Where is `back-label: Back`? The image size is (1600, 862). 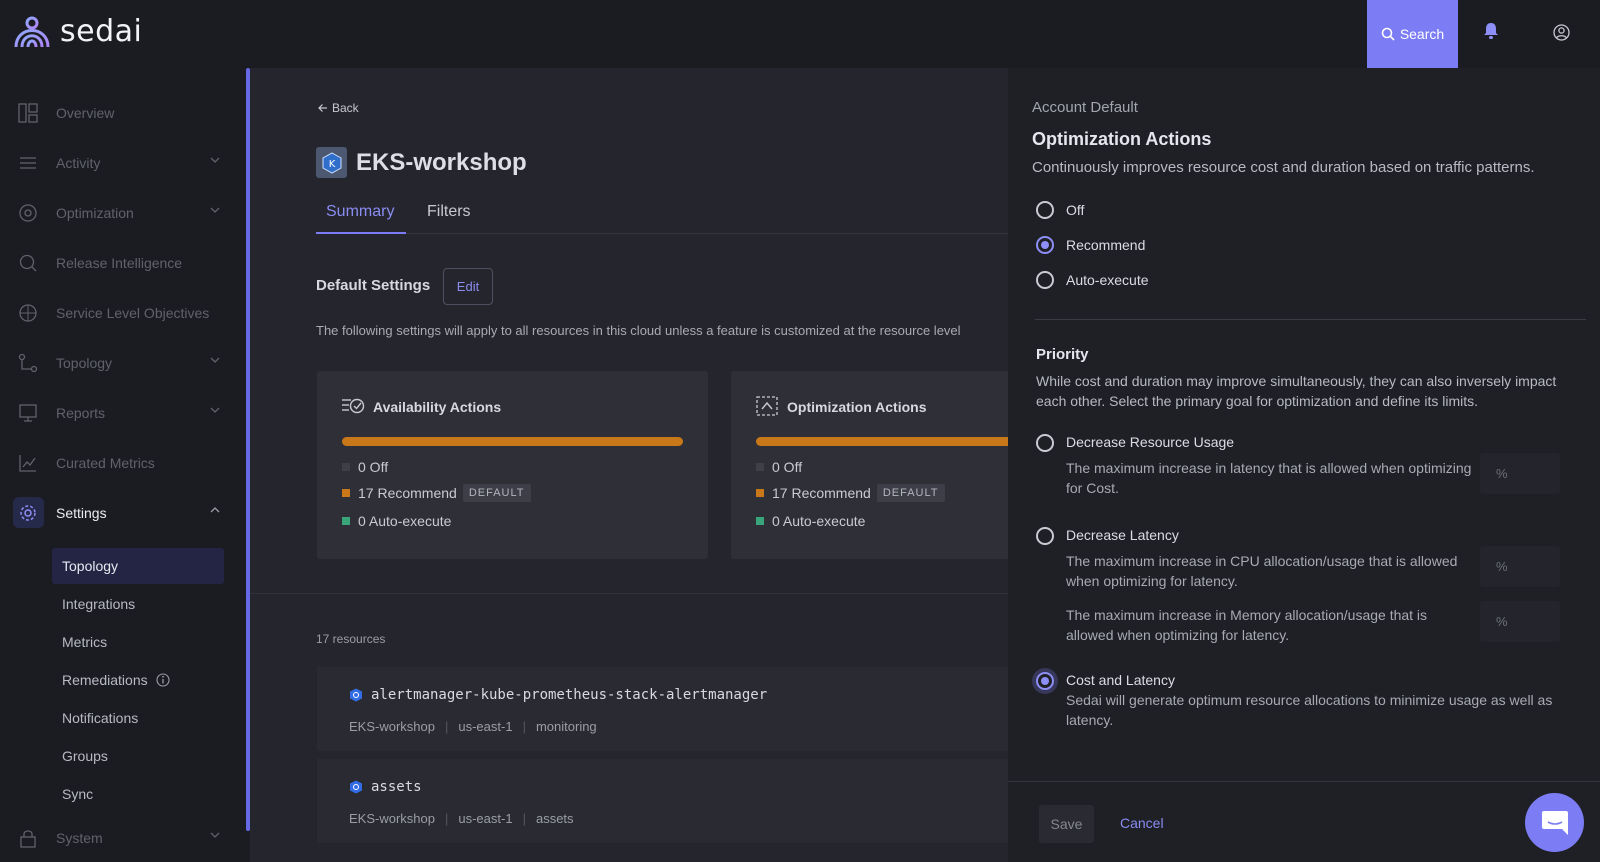 back-label: Back is located at coordinates (345, 108).